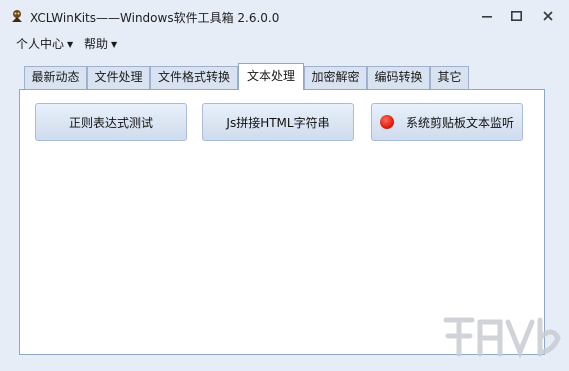 The image size is (569, 371). I want to click on tab-label: 文件格式转换, so click(193, 77).